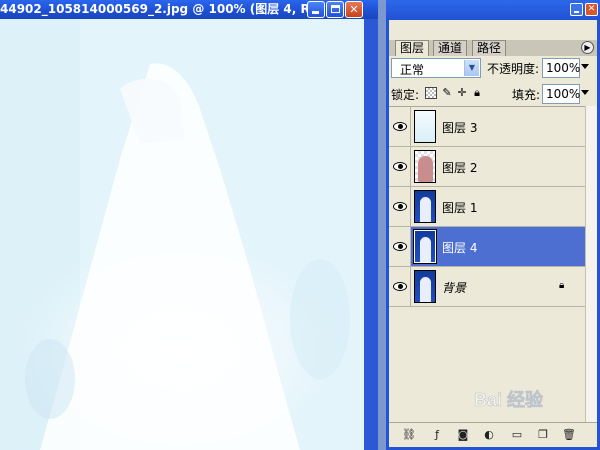 The width and height of the screenshot is (600, 450). I want to click on minimize-icon, so click(315, 12).